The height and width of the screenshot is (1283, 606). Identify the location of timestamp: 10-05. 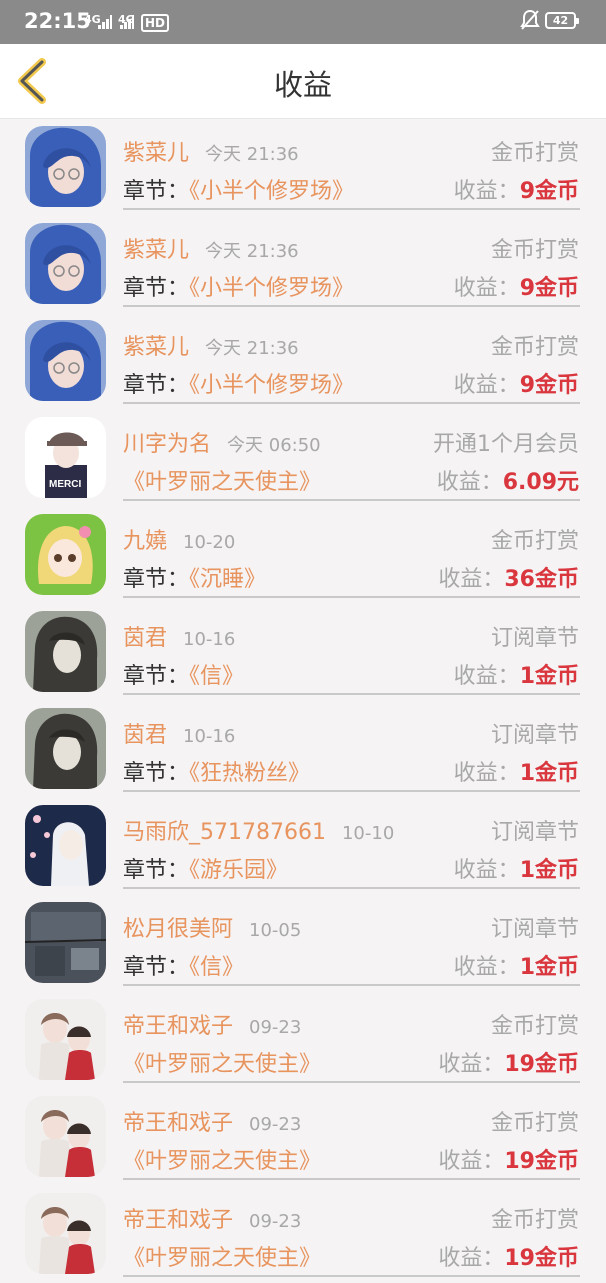
(275, 930).